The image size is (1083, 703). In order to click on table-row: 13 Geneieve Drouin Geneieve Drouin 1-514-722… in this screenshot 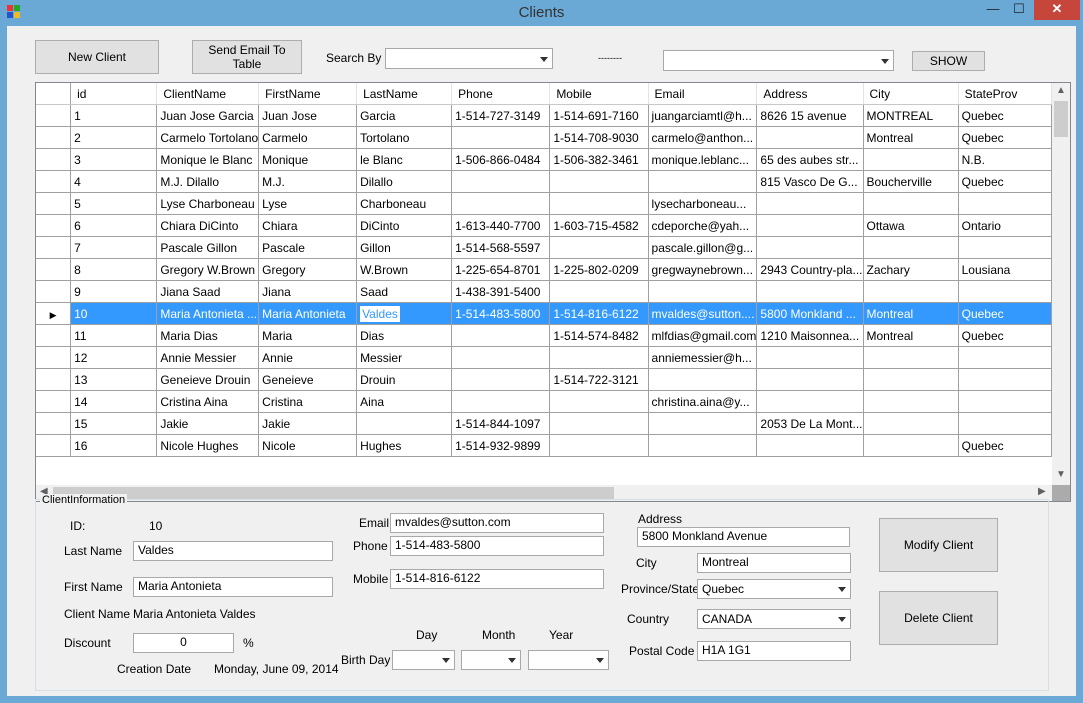, I will do `click(544, 379)`.